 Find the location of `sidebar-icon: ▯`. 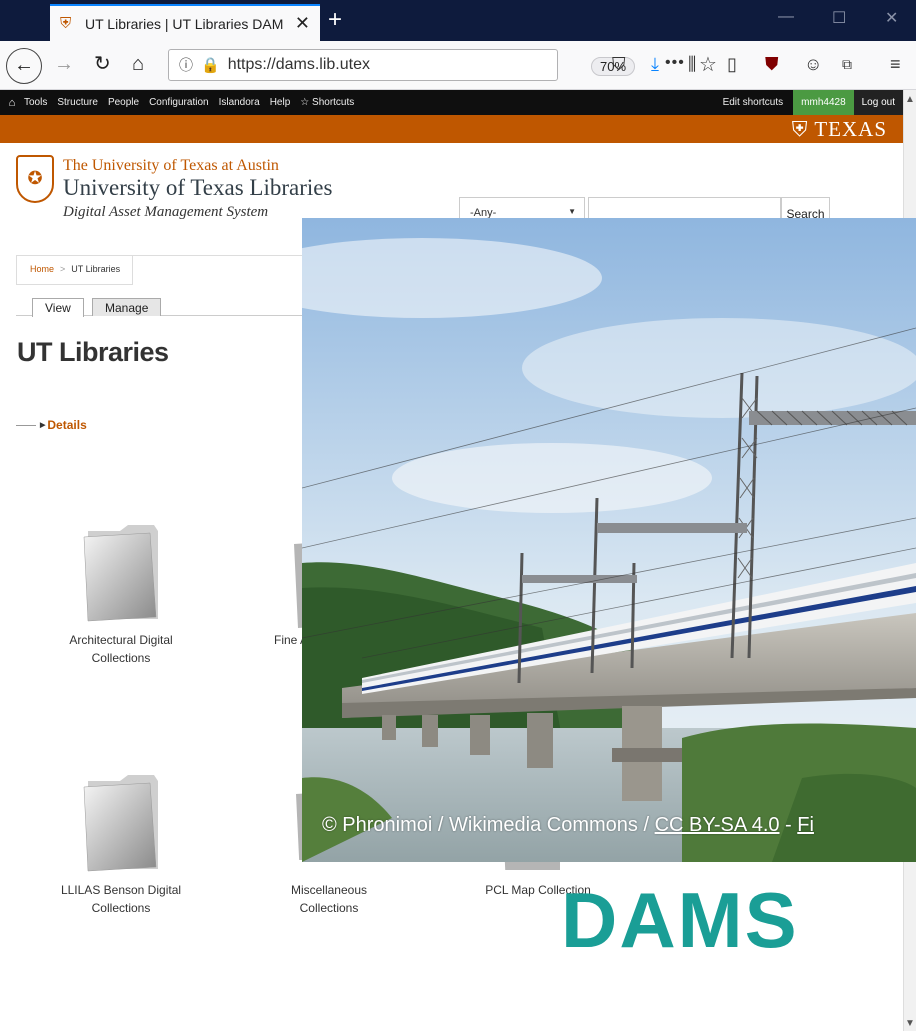

sidebar-icon: ▯ is located at coordinates (732, 64).